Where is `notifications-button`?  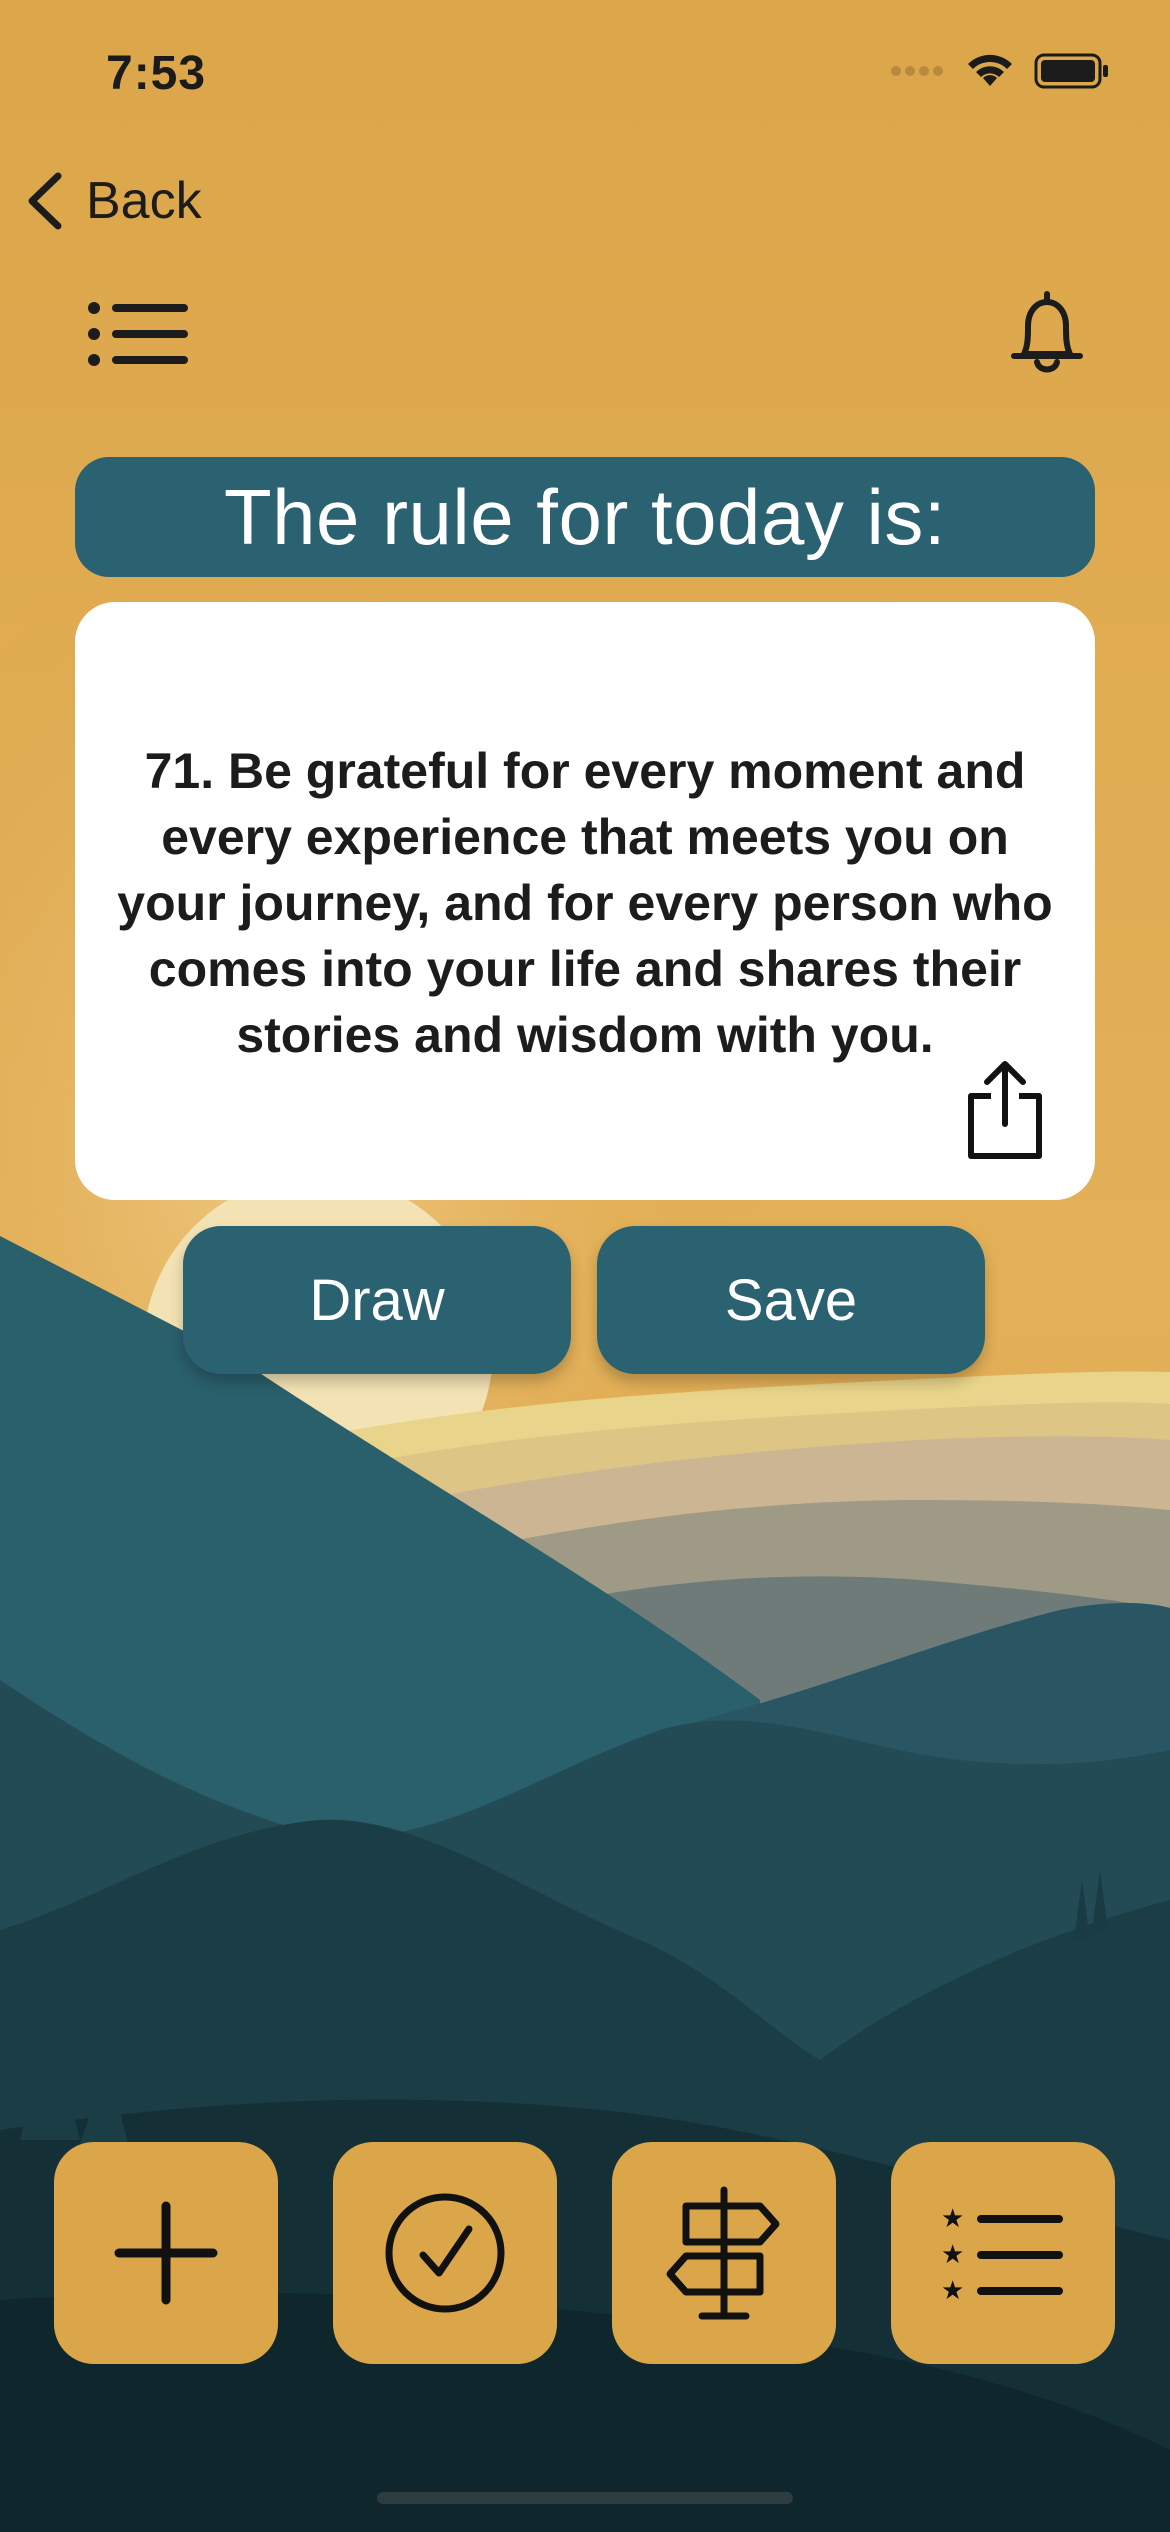
notifications-button is located at coordinates (1047, 333).